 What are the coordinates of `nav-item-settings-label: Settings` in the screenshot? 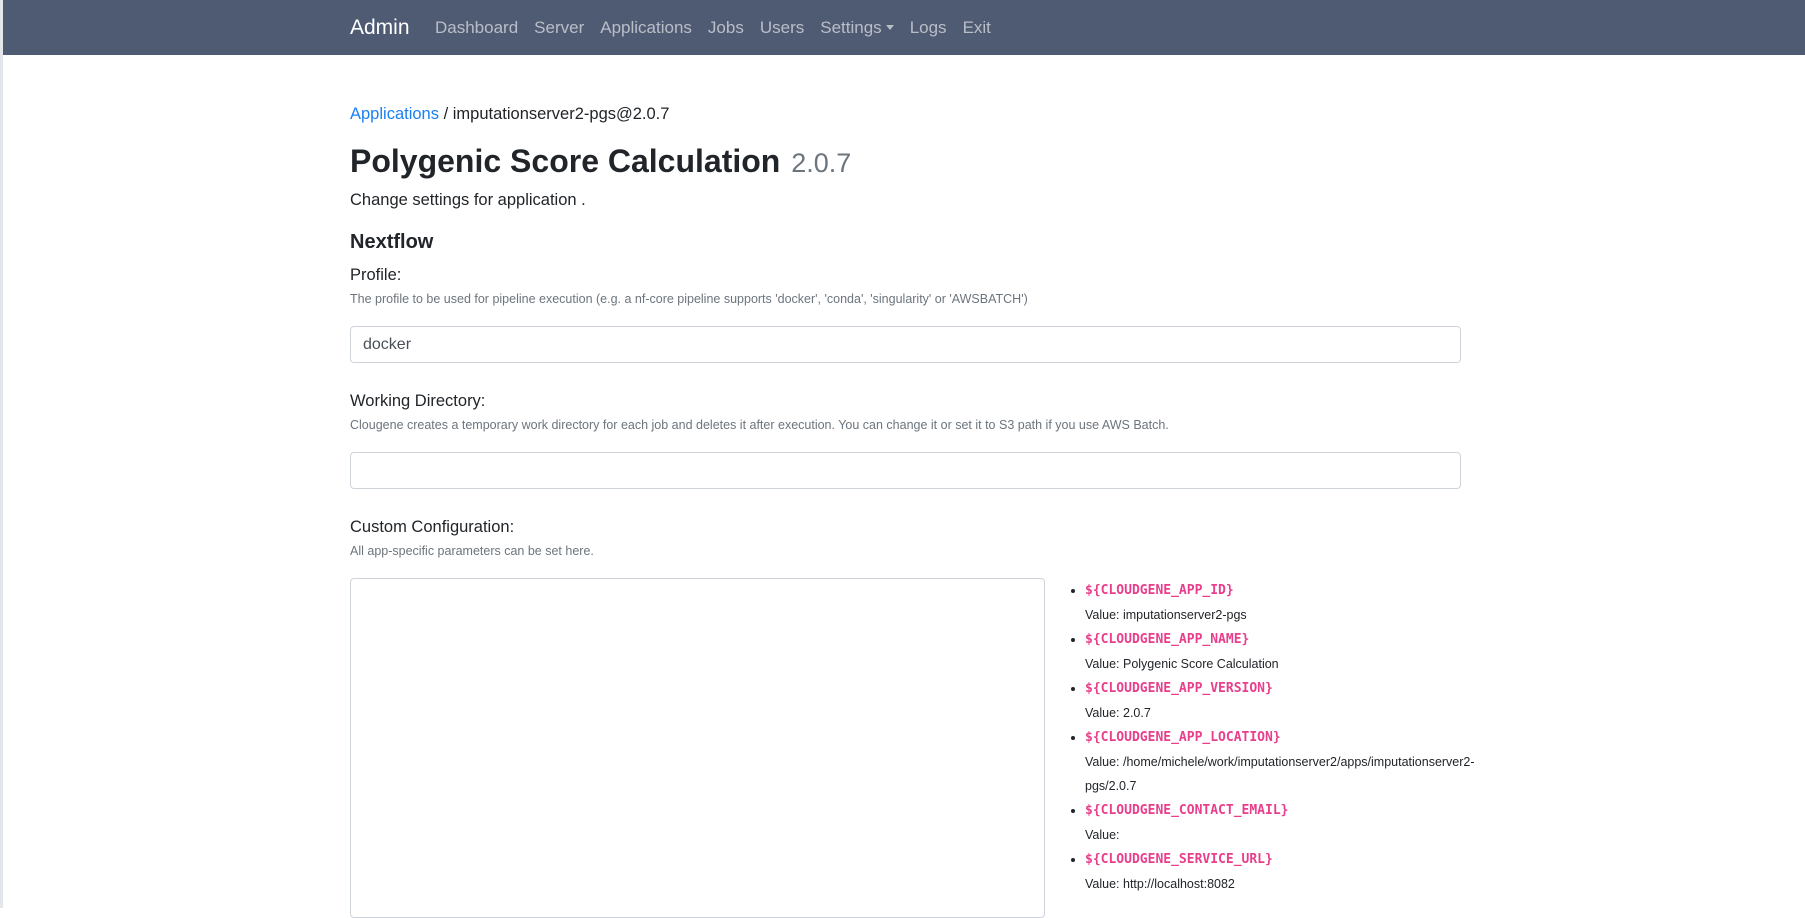 It's located at (851, 27).